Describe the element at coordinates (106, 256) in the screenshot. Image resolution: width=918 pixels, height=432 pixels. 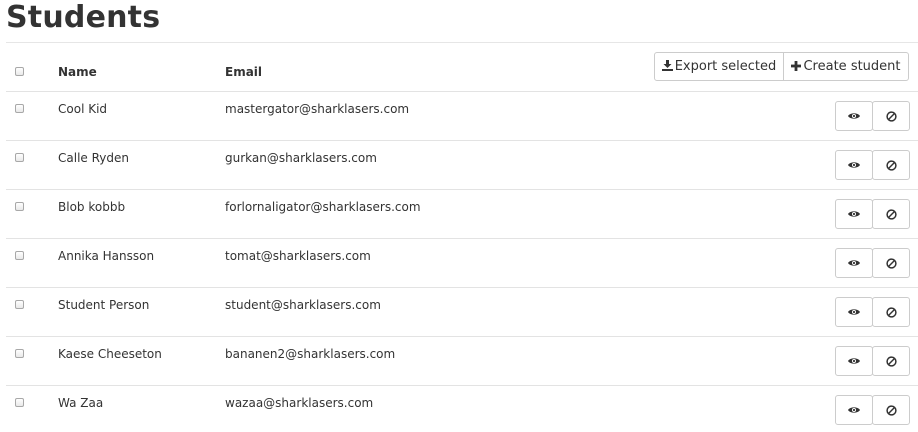
I see `student-name: Annika Hansson` at that location.